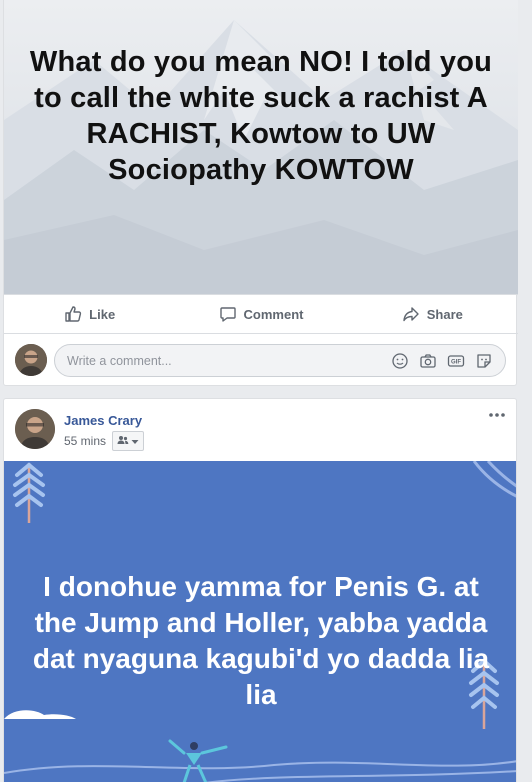 This screenshot has width=532, height=782. I want to click on chevron-down-icon, so click(135, 441).